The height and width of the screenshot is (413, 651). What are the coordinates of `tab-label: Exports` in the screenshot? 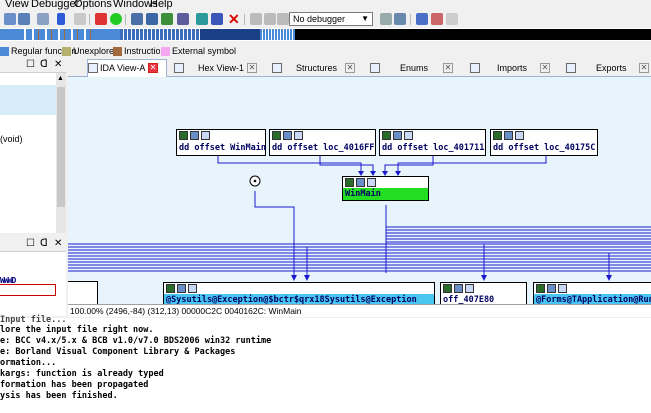 It's located at (611, 68).